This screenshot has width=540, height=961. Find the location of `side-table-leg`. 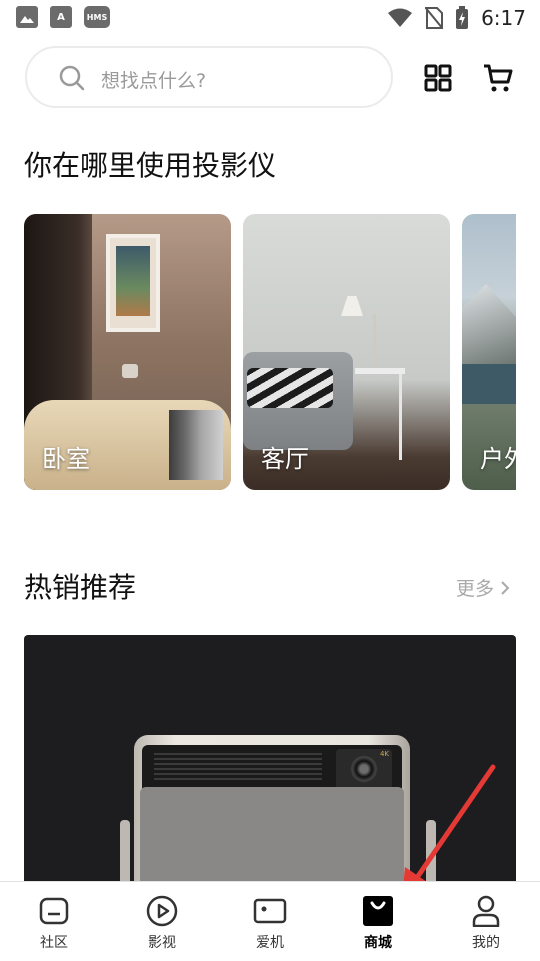

side-table-leg is located at coordinates (400, 417).